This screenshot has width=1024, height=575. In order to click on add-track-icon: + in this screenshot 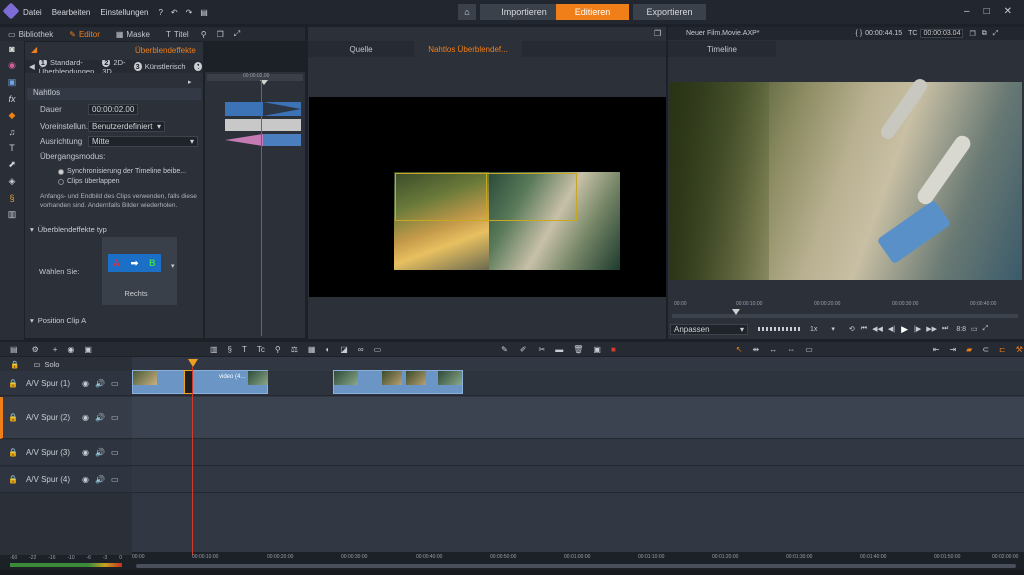, I will do `click(55, 349)`.